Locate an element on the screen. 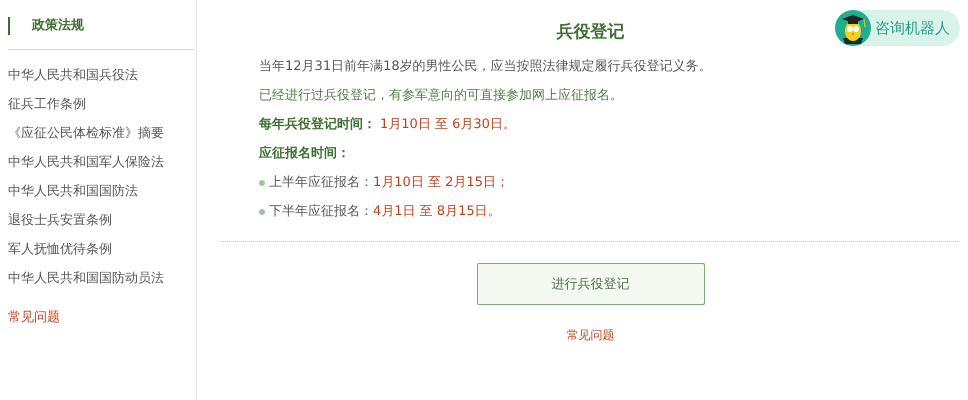 This screenshot has width=968, height=400. page-title: 兵役登记 is located at coordinates (590, 32).